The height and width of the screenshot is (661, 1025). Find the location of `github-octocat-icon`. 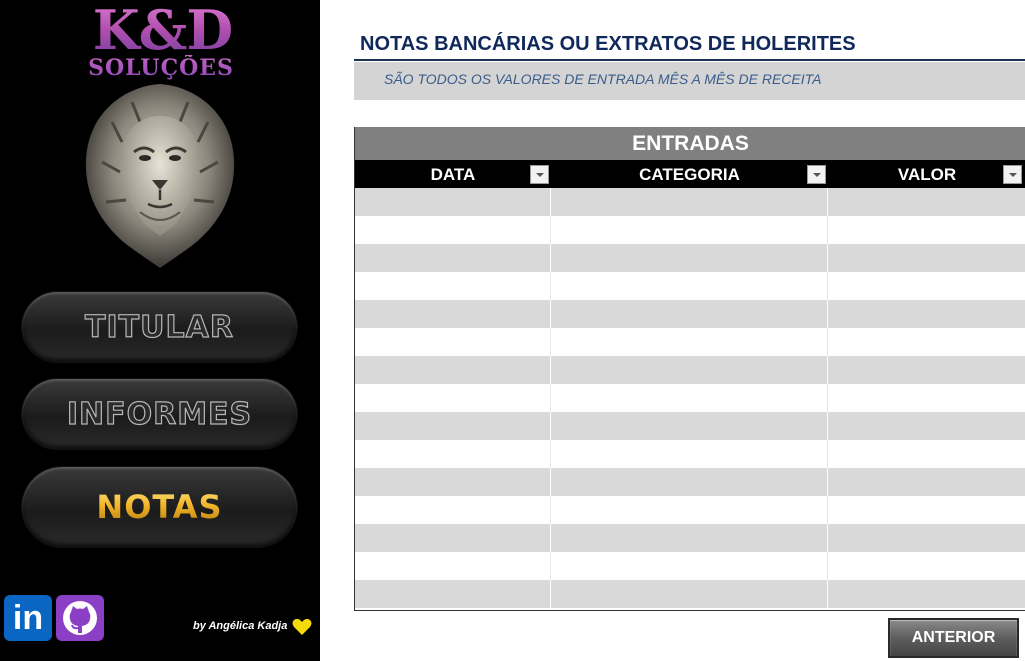

github-octocat-icon is located at coordinates (80, 618).